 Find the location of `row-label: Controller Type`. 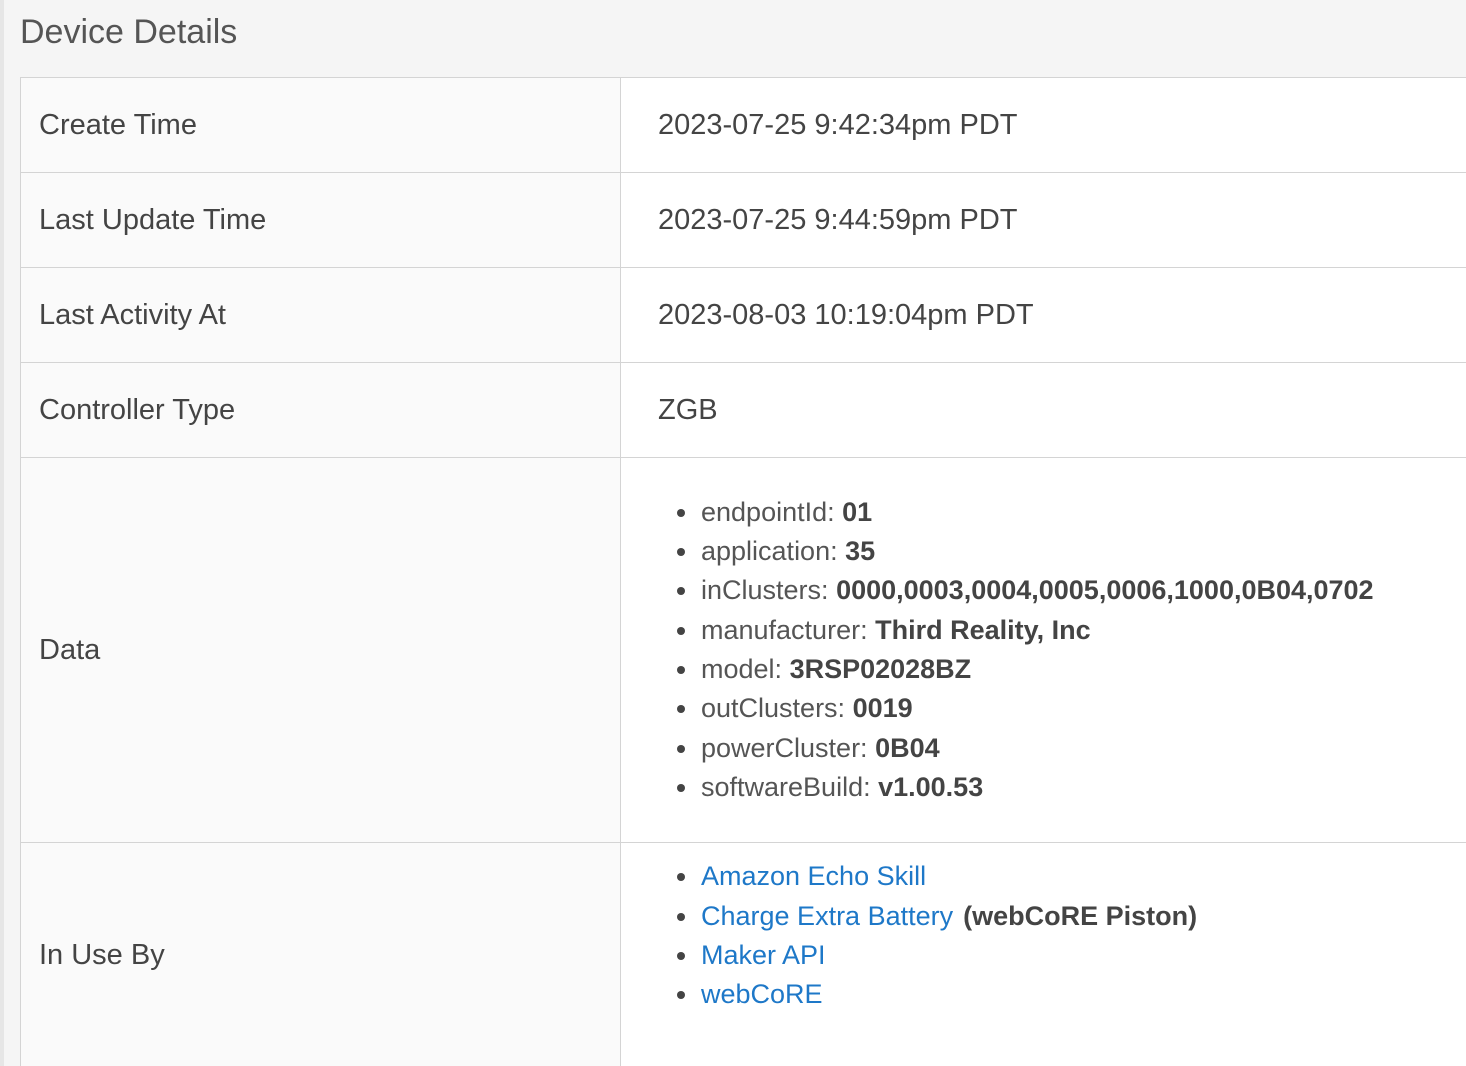

row-label: Controller Type is located at coordinates (320, 410).